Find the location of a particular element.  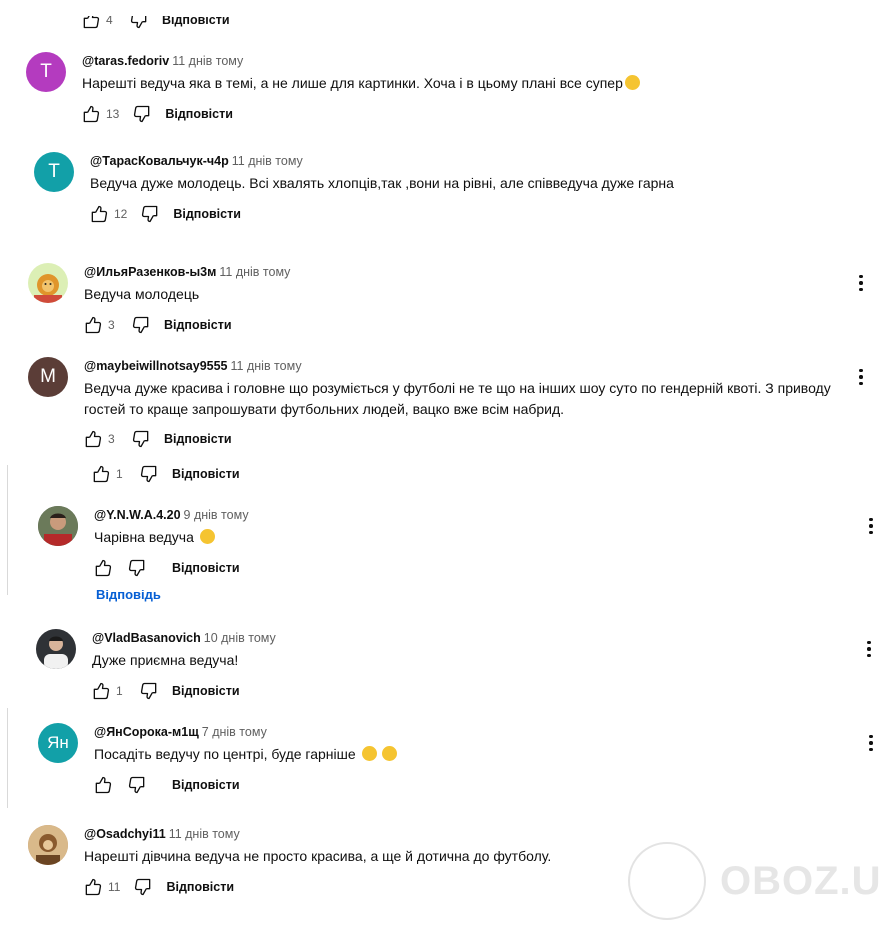

author-name: @VladBasanovich is located at coordinates (146, 638).